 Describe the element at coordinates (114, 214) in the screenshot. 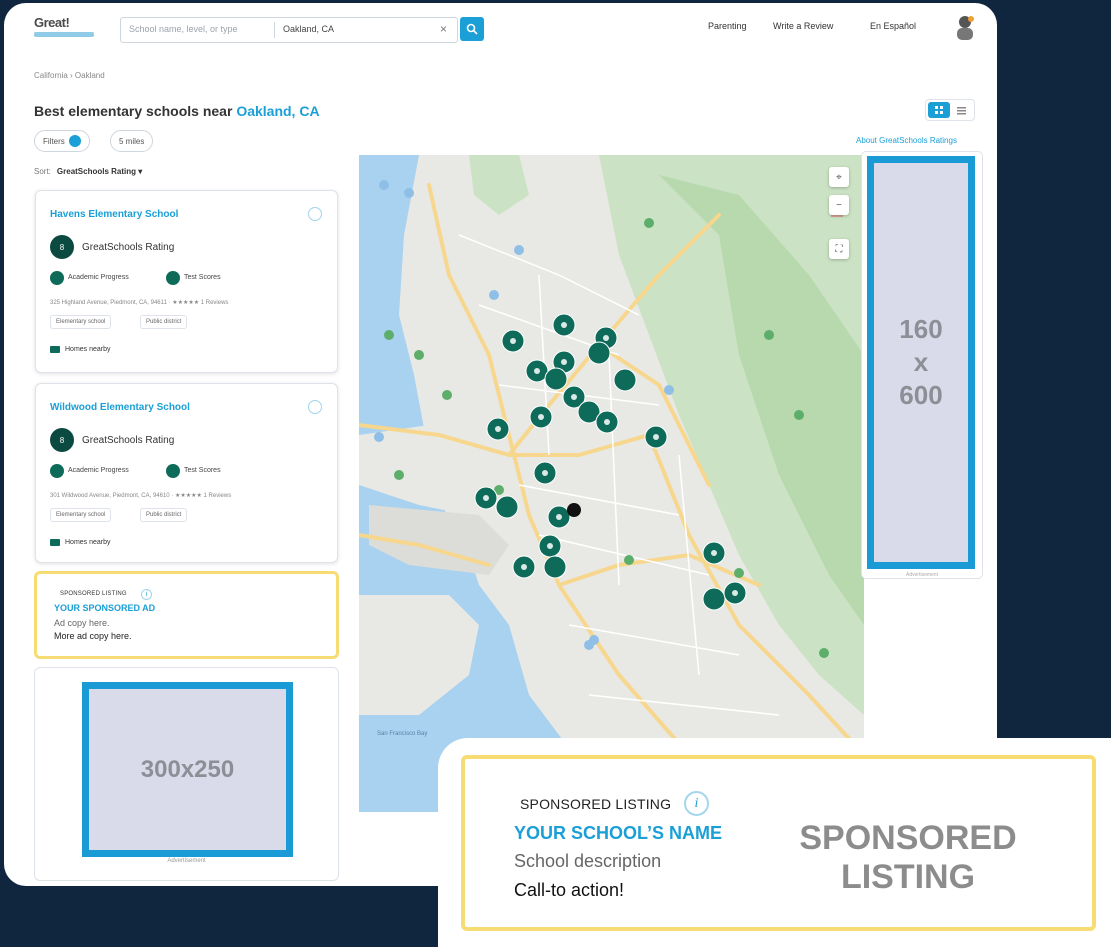

I see `school-name-link: Havens Elementary School` at that location.